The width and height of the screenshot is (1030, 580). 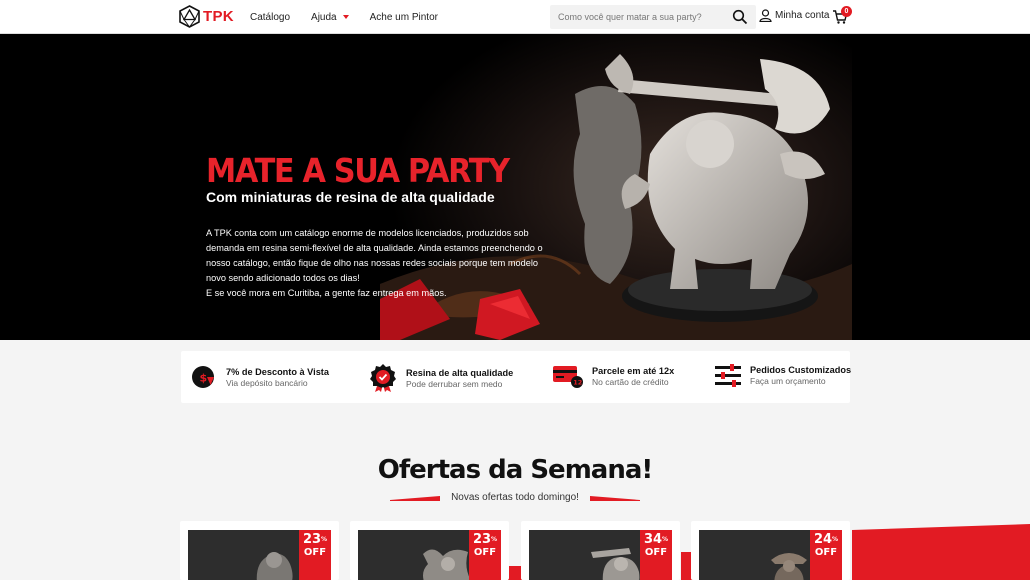 What do you see at coordinates (801, 369) in the screenshot?
I see `feature-title: Pedidos Customizados` at bounding box center [801, 369].